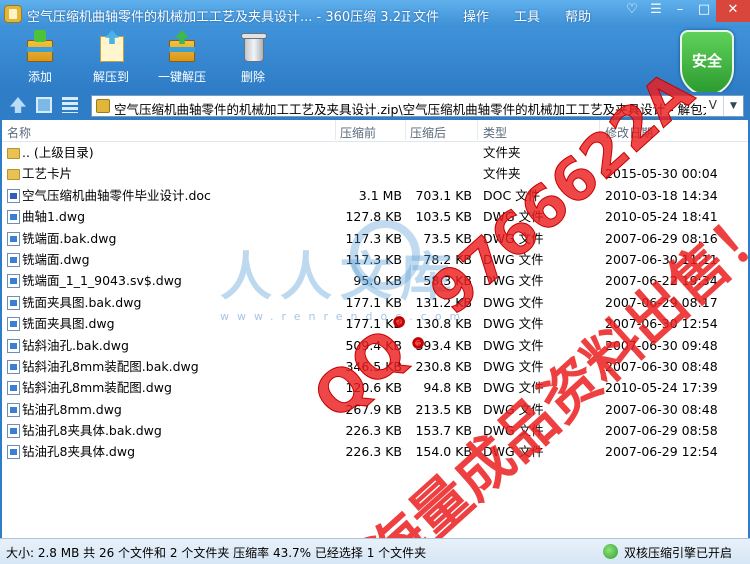  What do you see at coordinates (443, 217) in the screenshot?
I see `compressed-size: 103.5 KB` at bounding box center [443, 217].